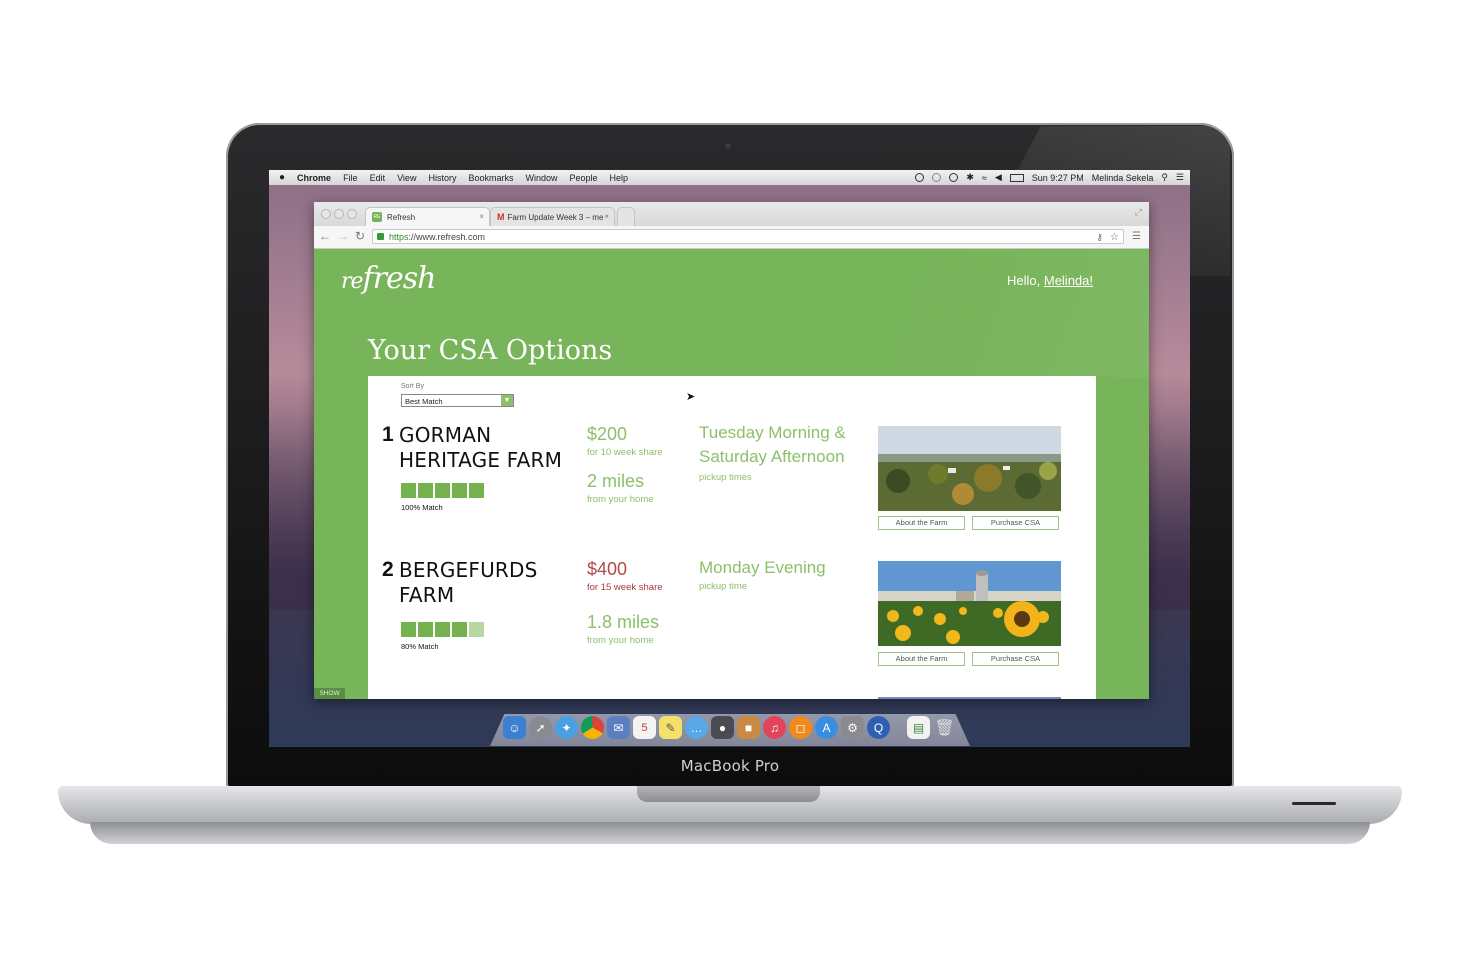 The height and width of the screenshot is (970, 1460). I want to click on time-machine-icon, so click(954, 177).